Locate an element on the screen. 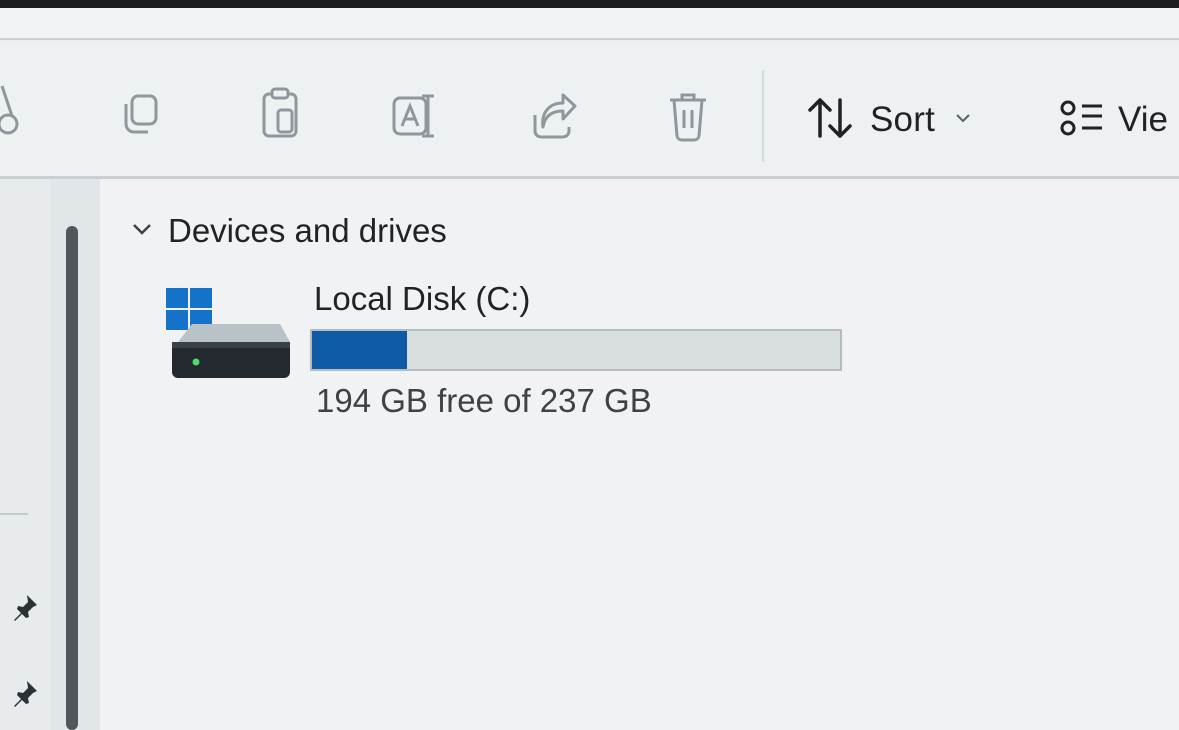  view-list-icon is located at coordinates (1082, 120).